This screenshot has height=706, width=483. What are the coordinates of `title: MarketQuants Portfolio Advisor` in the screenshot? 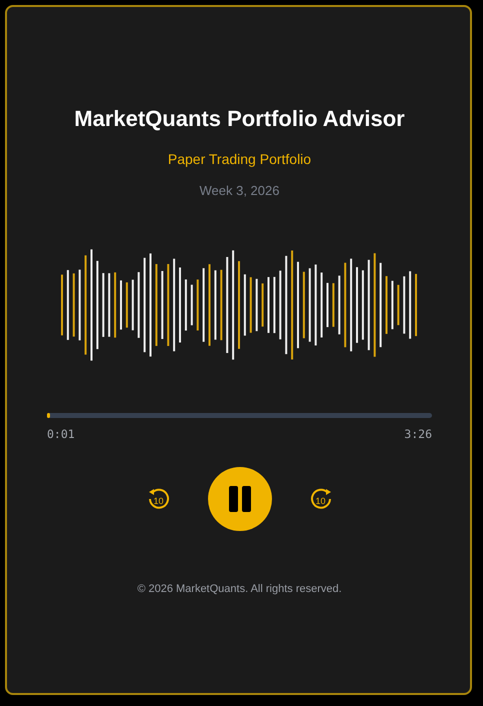 It's located at (239, 119).